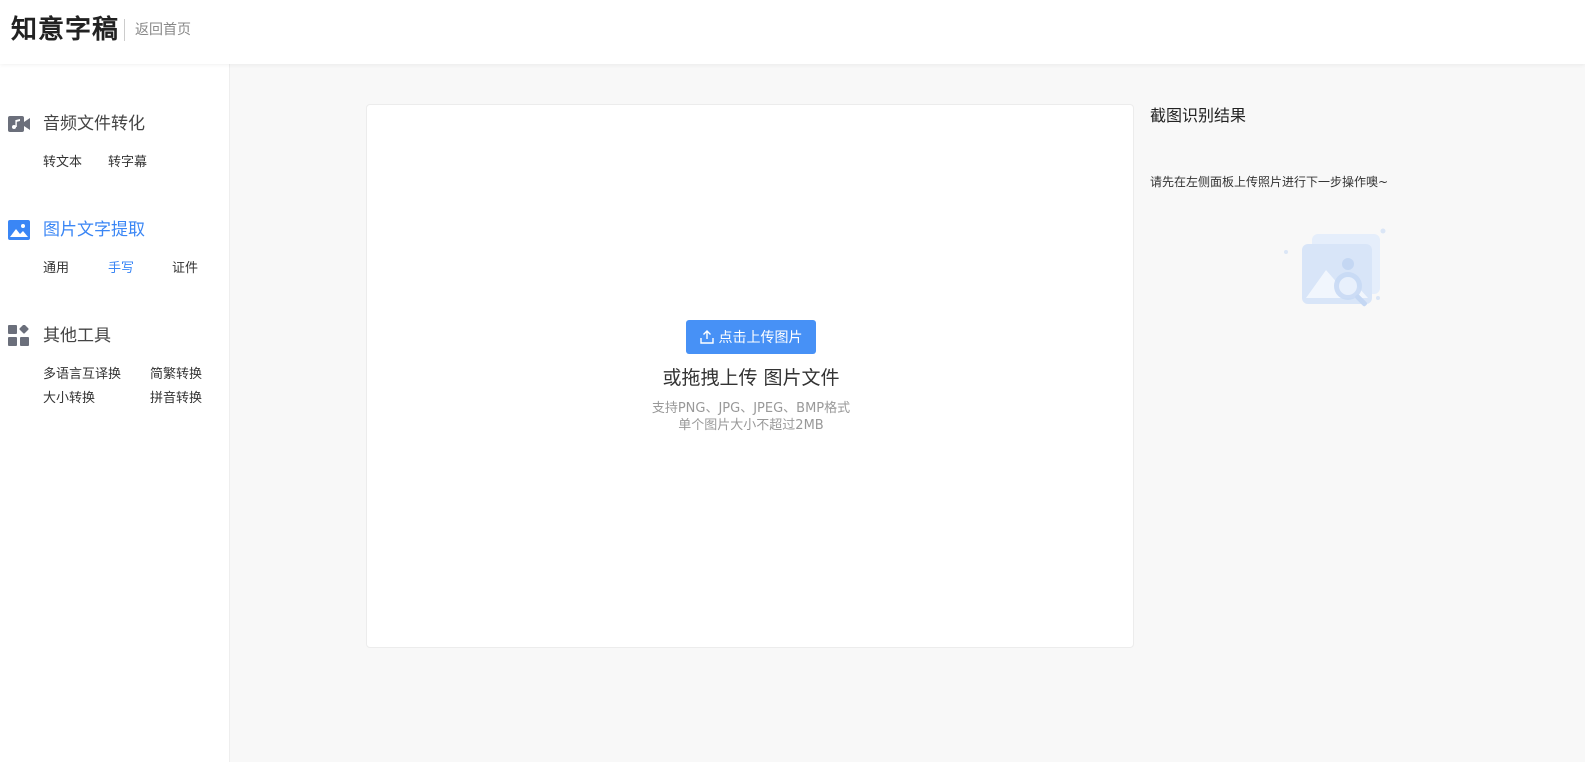 Image resolution: width=1585 pixels, height=762 pixels. Describe the element at coordinates (69, 399) in the screenshot. I see `sidebar-item-case-convert: 大小转换` at that location.